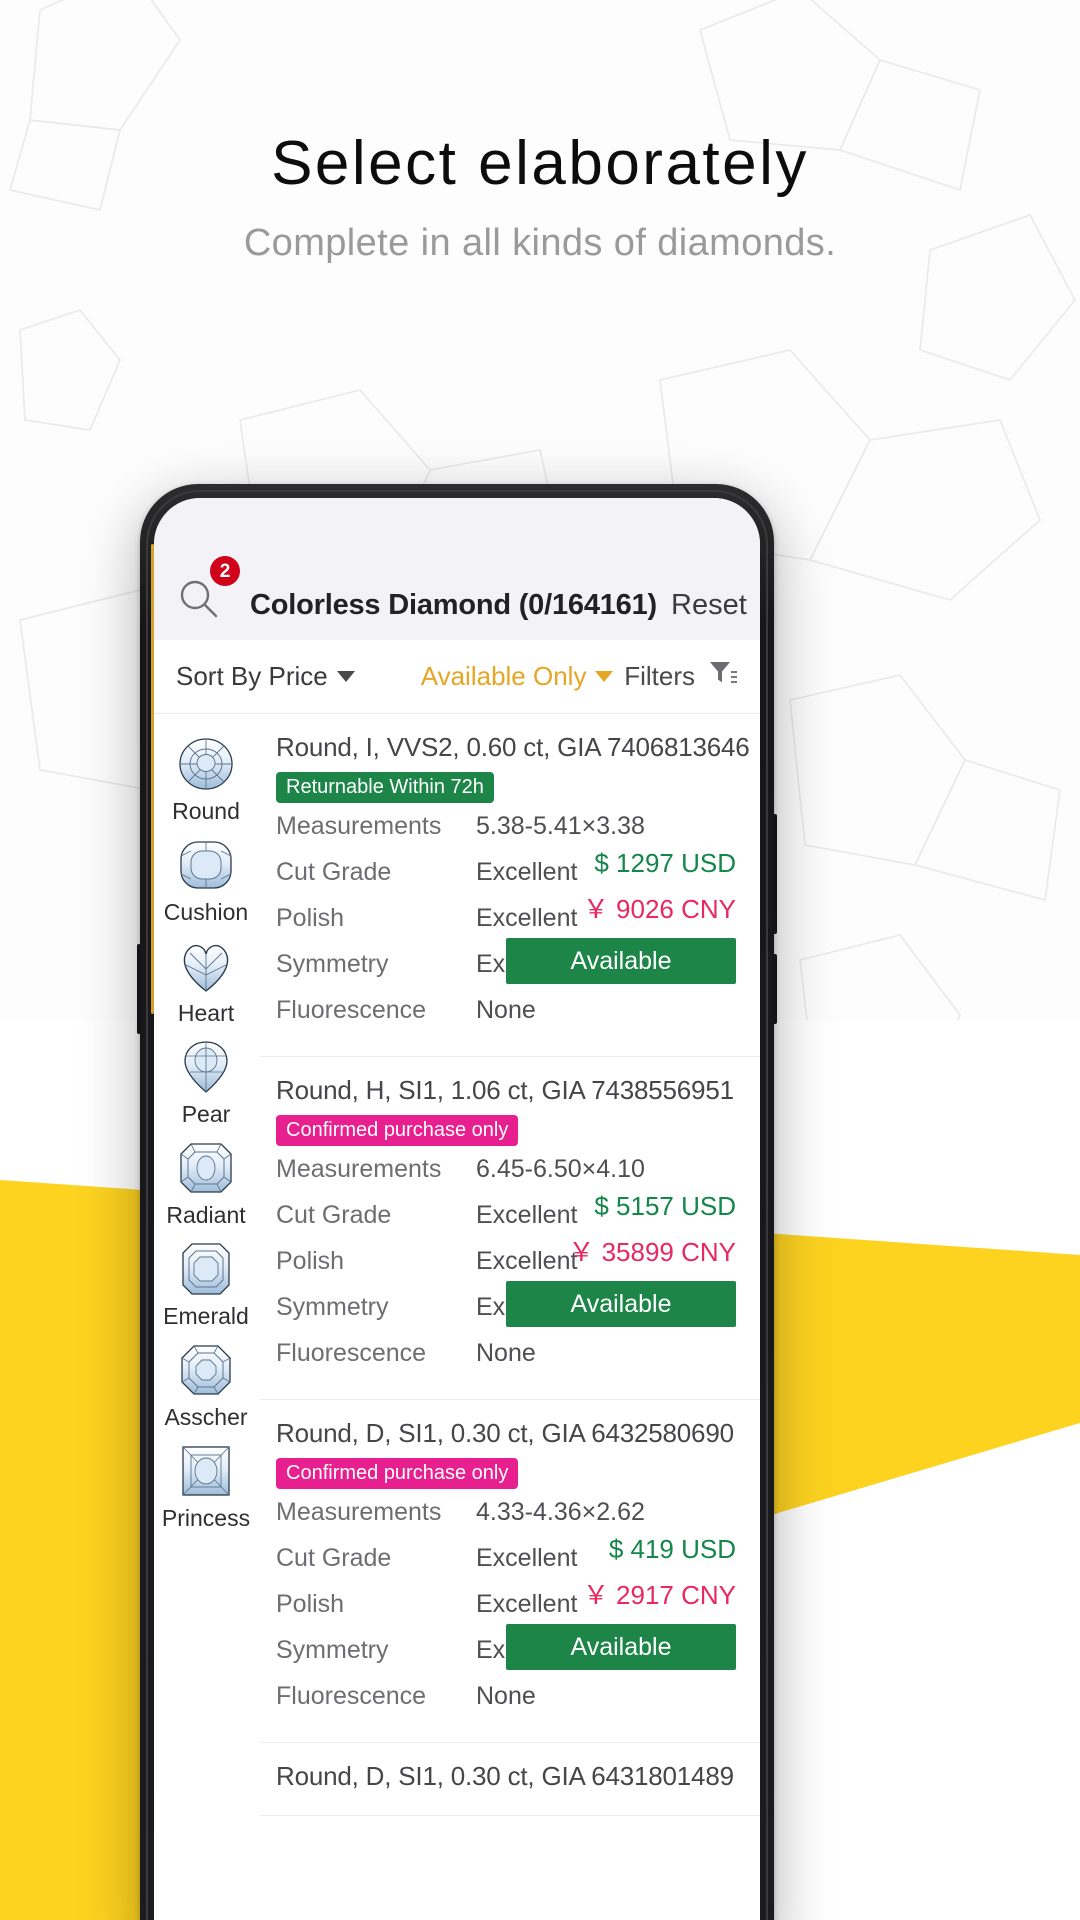  Describe the element at coordinates (206, 1518) in the screenshot. I see `shape-filter-label: Princess` at that location.